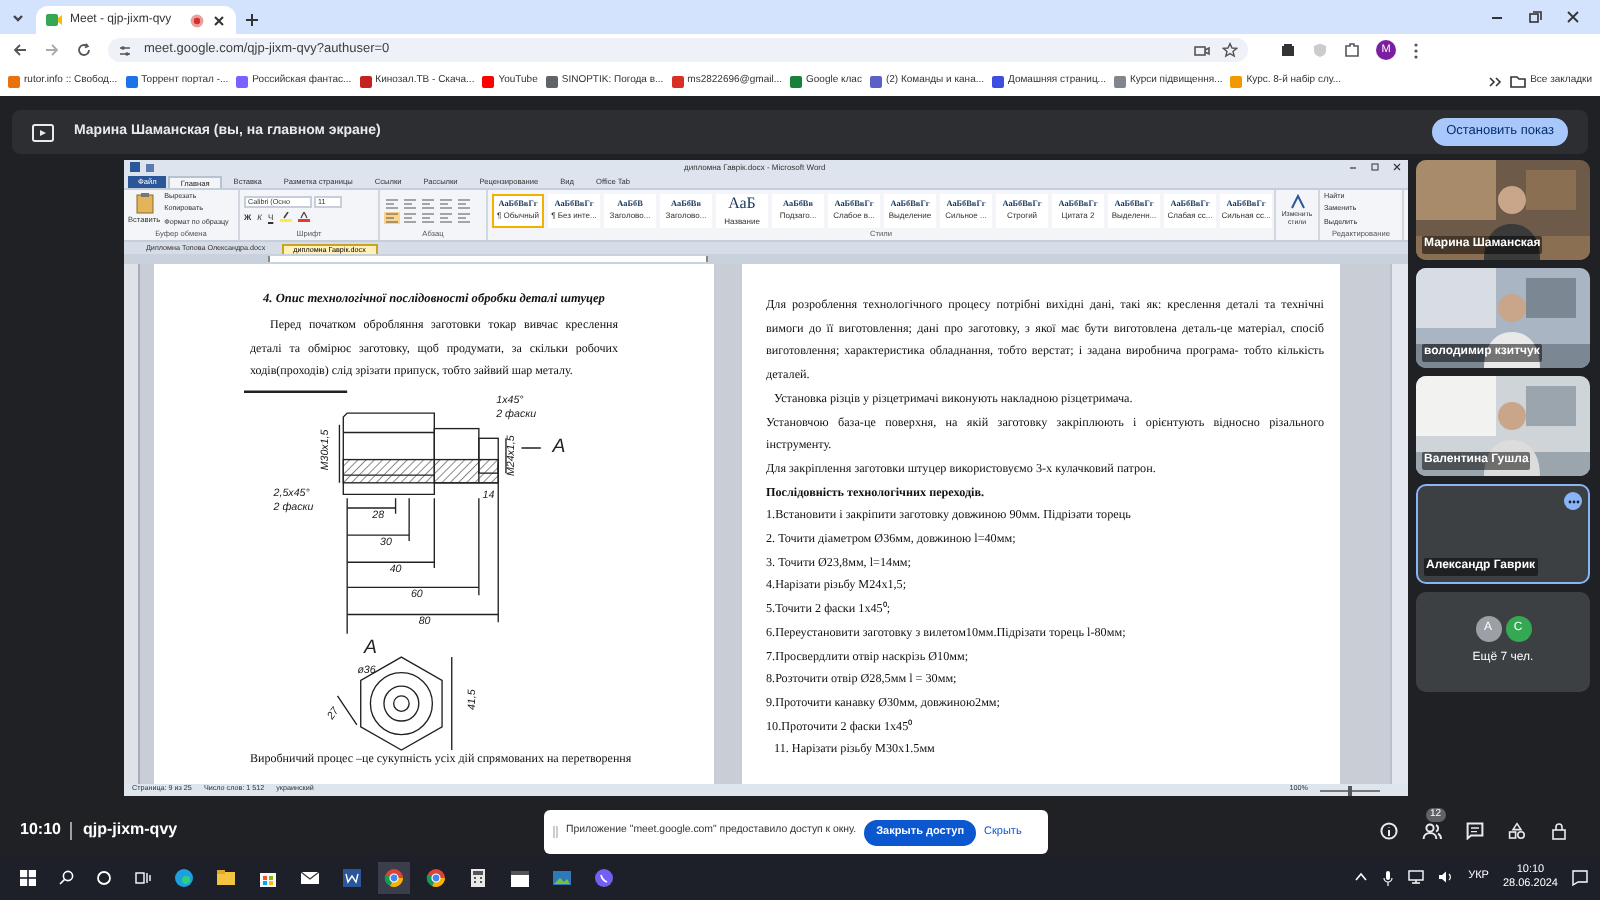  I want to click on chevrons-icon, so click(1495, 81).